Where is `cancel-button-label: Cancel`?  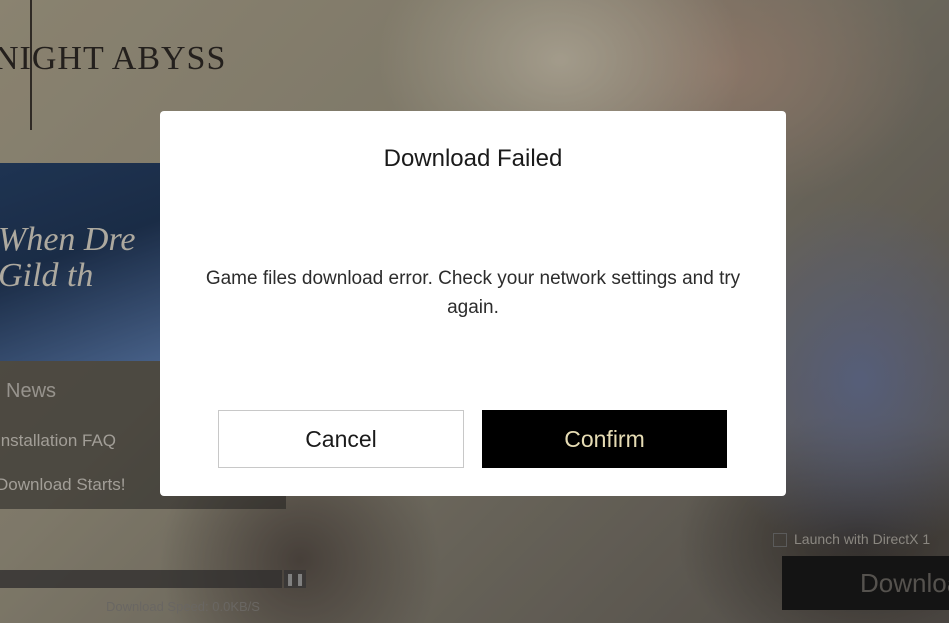 cancel-button-label: Cancel is located at coordinates (341, 438).